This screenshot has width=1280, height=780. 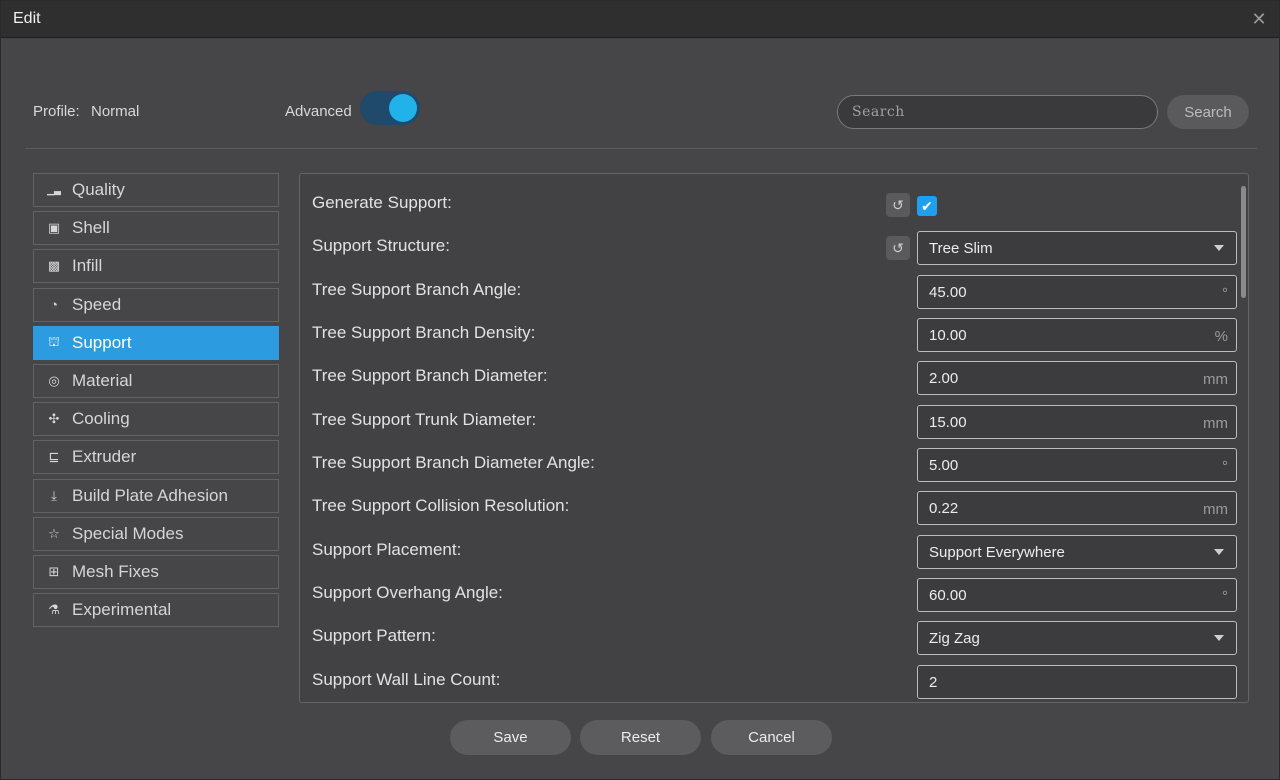 What do you see at coordinates (948, 335) in the screenshot?
I see `setting-value: 10.00` at bounding box center [948, 335].